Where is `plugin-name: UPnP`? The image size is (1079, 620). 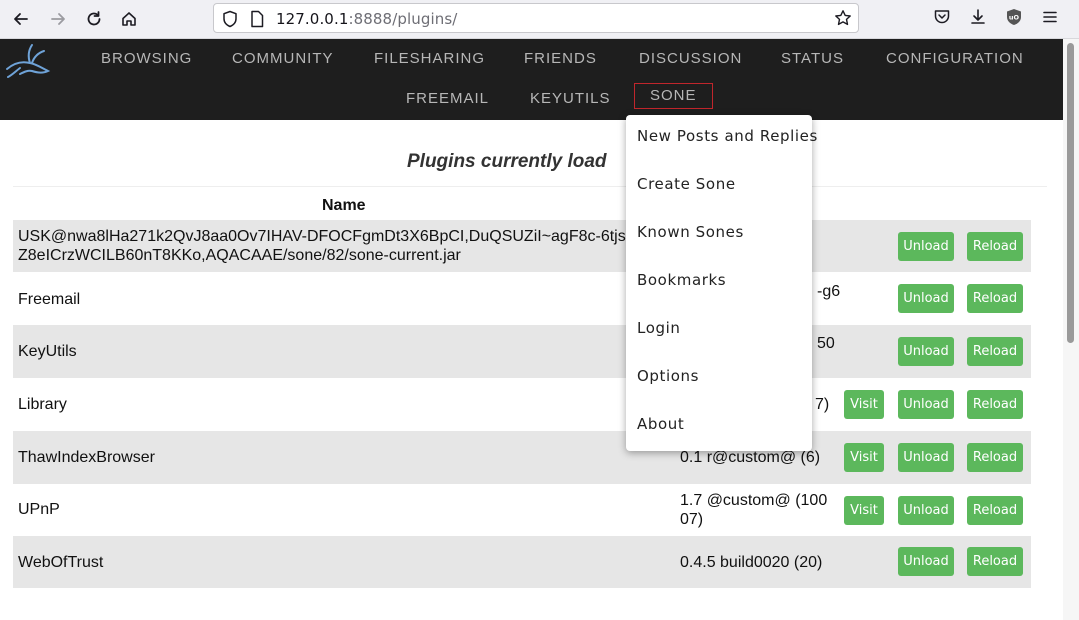
plugin-name: UPnP is located at coordinates (39, 509).